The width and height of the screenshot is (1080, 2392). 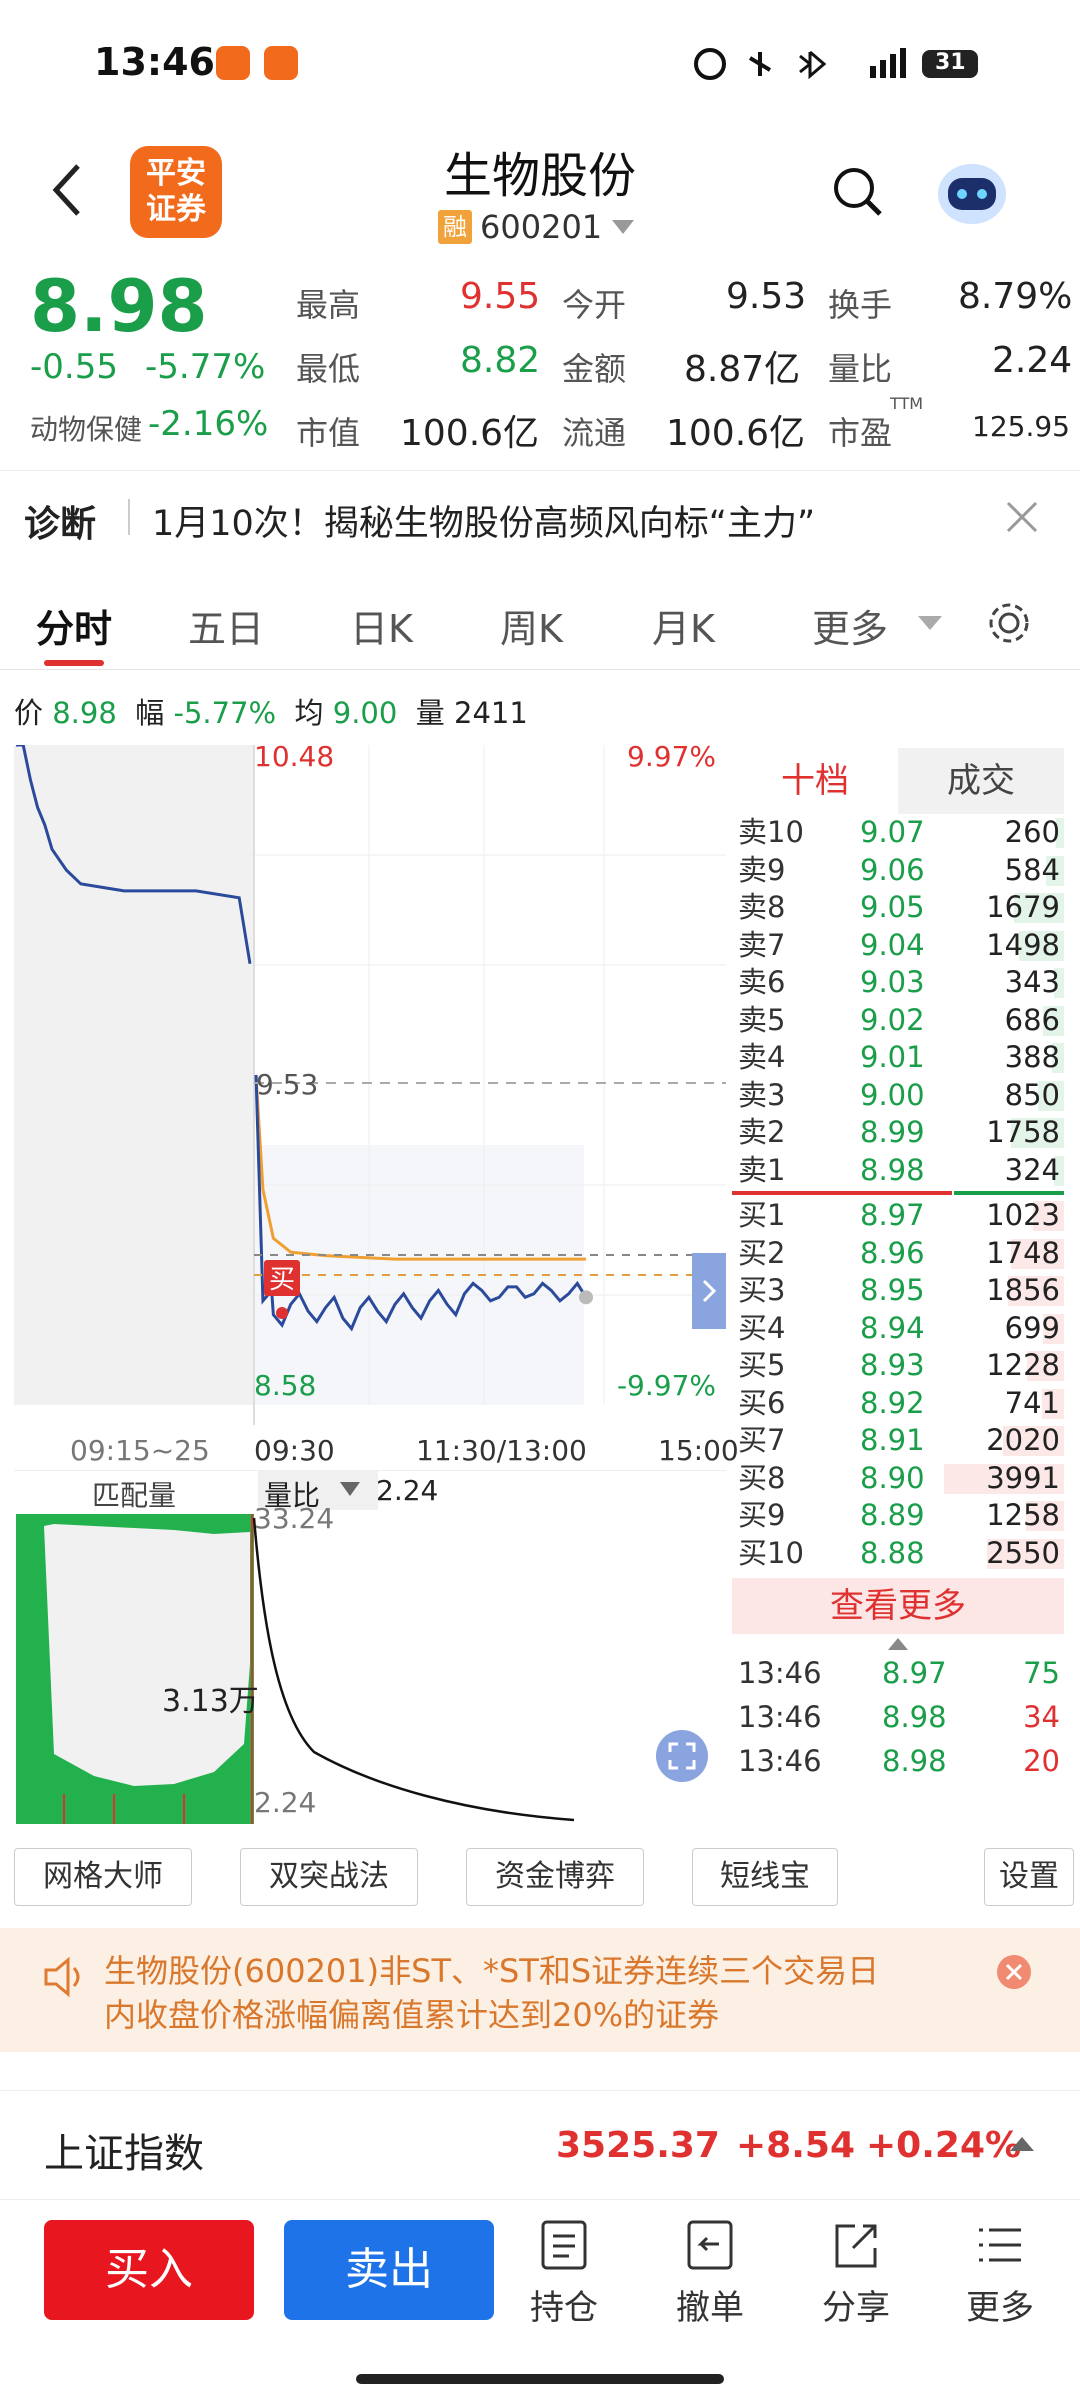 What do you see at coordinates (898, 908) in the screenshot?
I see `ask-row: 卖8 9.05 1679` at bounding box center [898, 908].